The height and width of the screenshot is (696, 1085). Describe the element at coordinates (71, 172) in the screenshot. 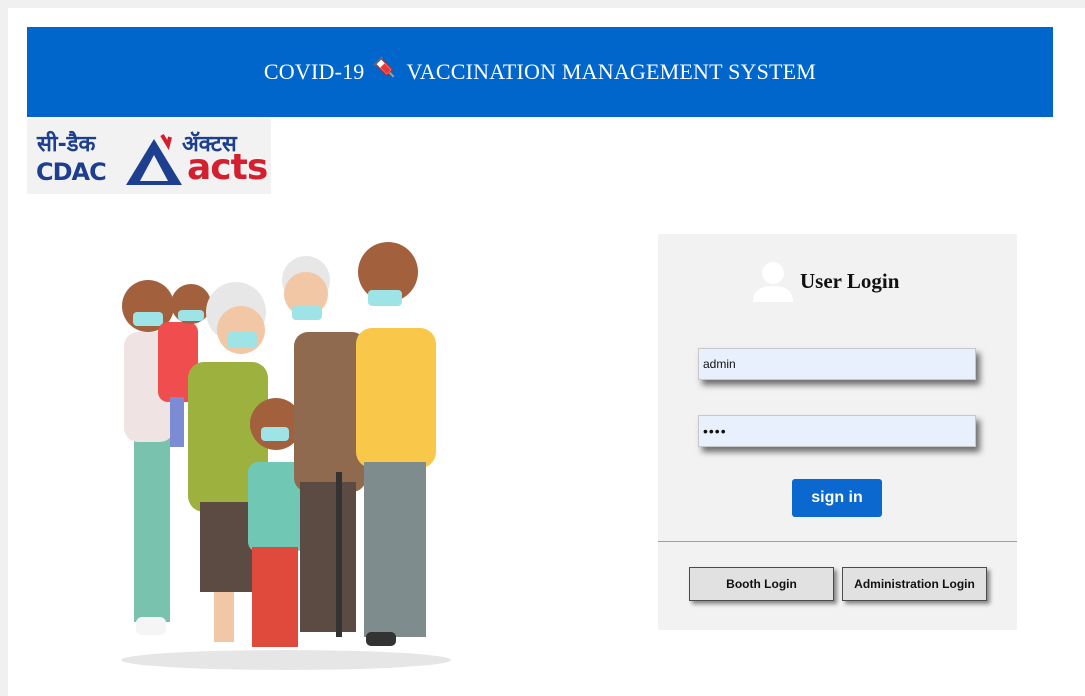

I see `logo-cdac-text: CDAC` at that location.